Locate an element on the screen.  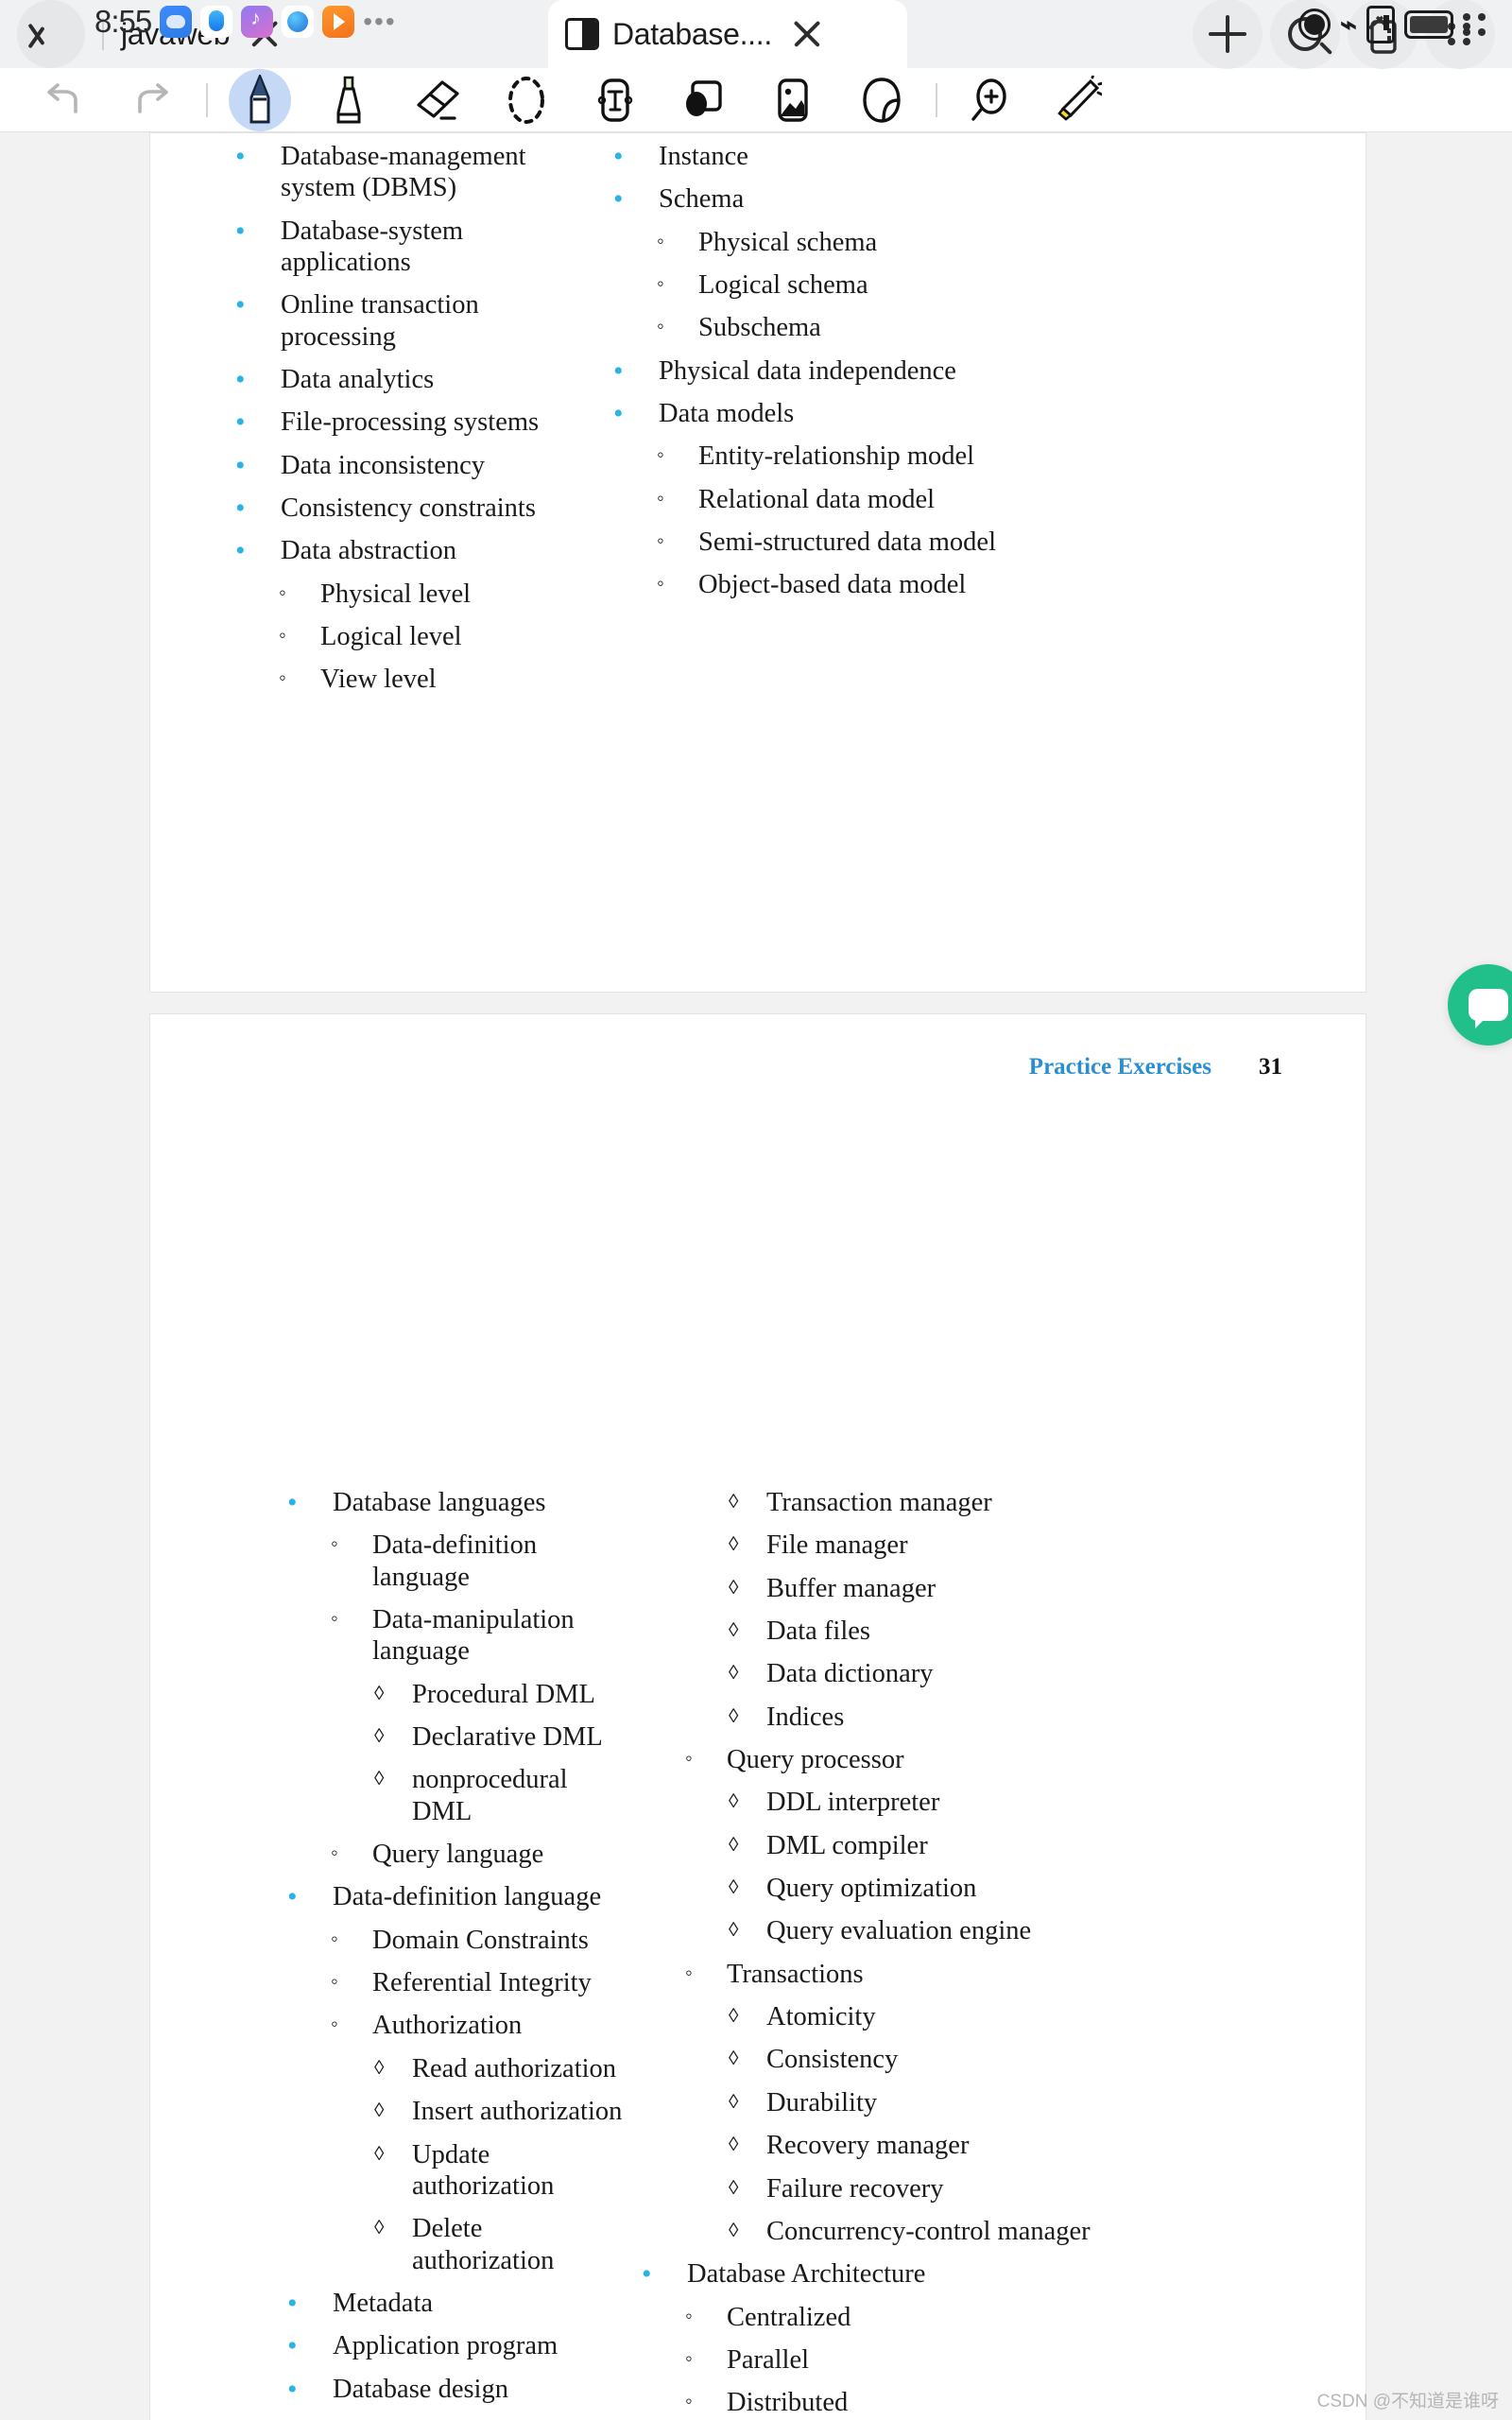
outline-item-label: Transactions is located at coordinates (795, 1974).